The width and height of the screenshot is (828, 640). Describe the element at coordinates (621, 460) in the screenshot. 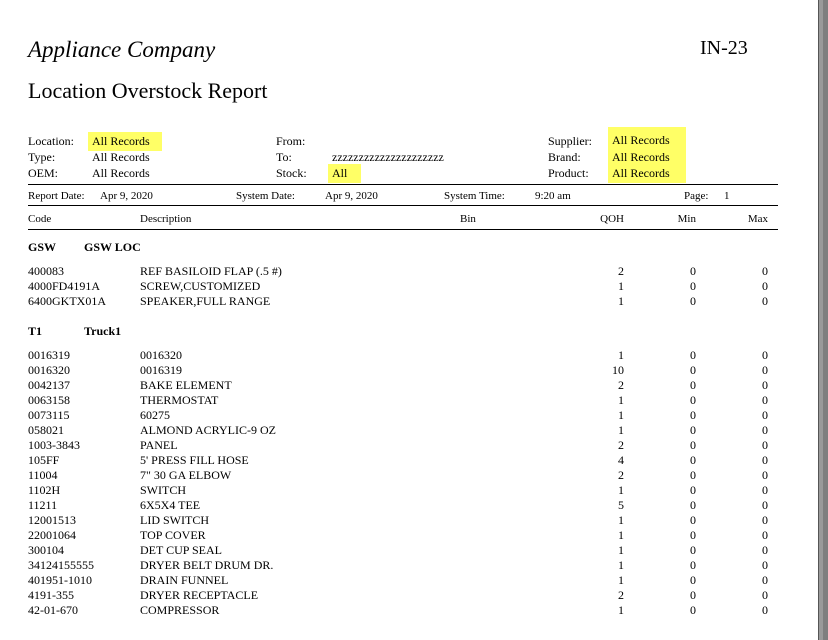

I see `item-qoh: 4` at that location.